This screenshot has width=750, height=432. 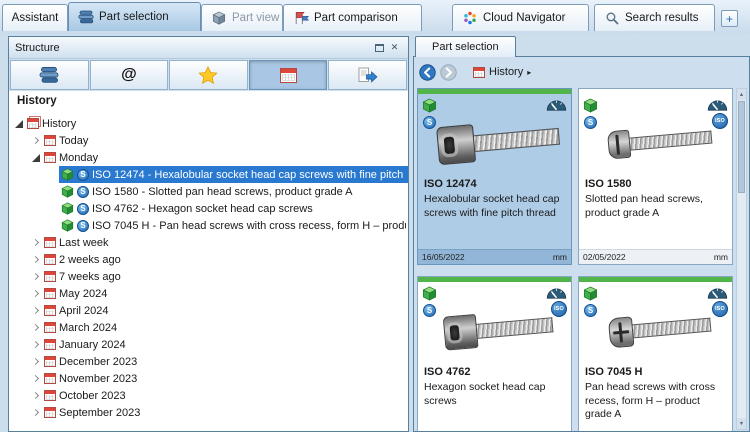 What do you see at coordinates (208, 157) in the screenshot?
I see `tree-item-monday: Monday` at bounding box center [208, 157].